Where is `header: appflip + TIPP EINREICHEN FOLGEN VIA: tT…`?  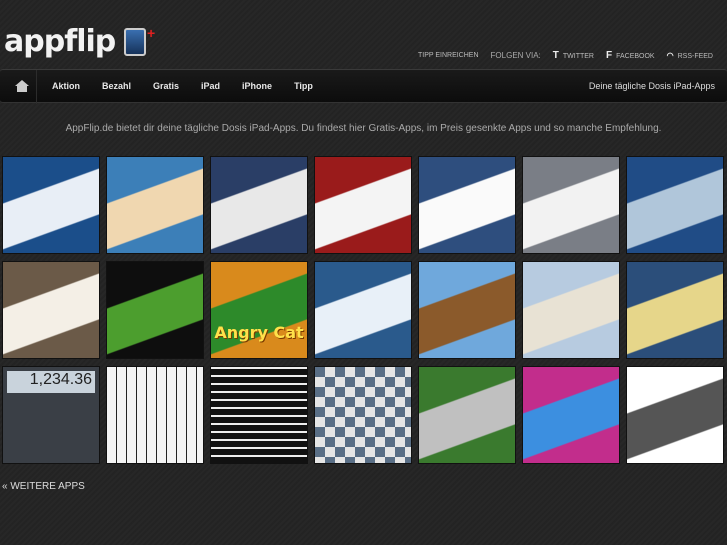
header: appflip + TIPP EINREICHEN FOLGEN VIA: tT… is located at coordinates (363, 34).